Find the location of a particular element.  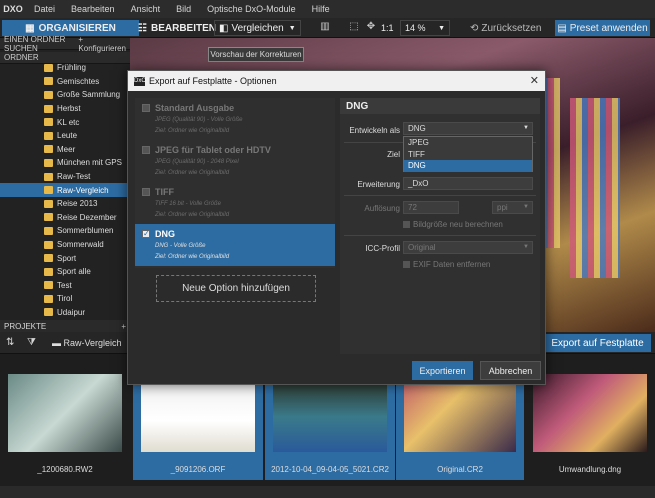

develop-select: DNG ▼ is located at coordinates (468, 128).